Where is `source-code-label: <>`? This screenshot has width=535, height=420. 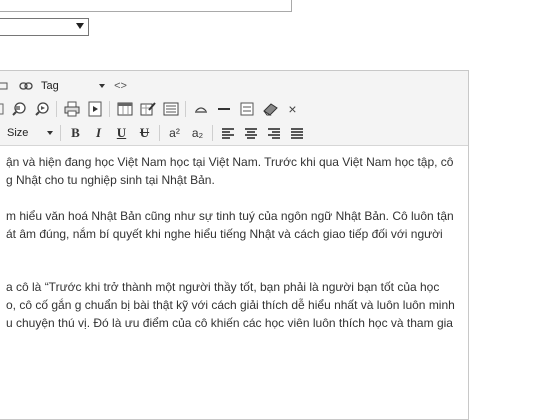
source-code-label: <> is located at coordinates (120, 86).